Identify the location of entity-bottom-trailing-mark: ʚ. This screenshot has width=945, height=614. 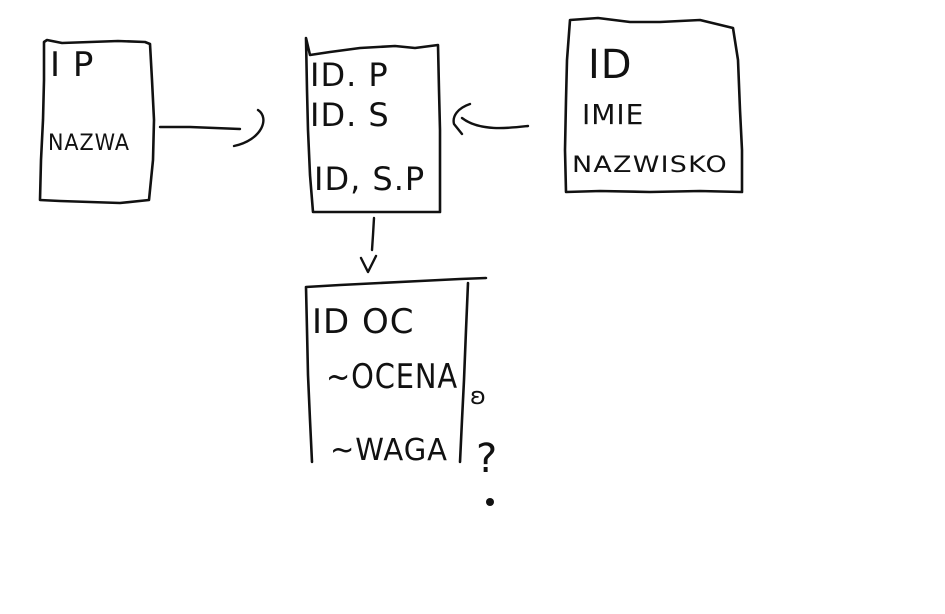
(478, 396).